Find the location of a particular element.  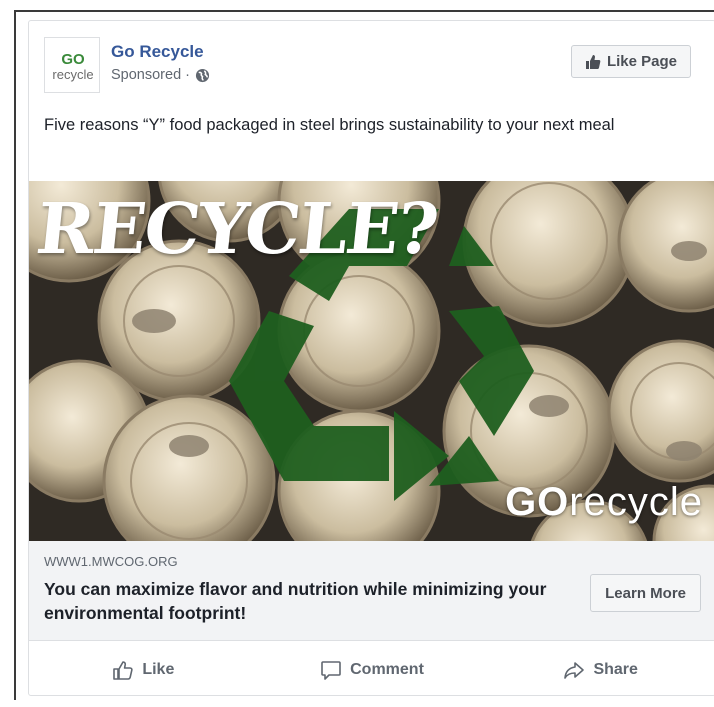

share-icon is located at coordinates (574, 670).